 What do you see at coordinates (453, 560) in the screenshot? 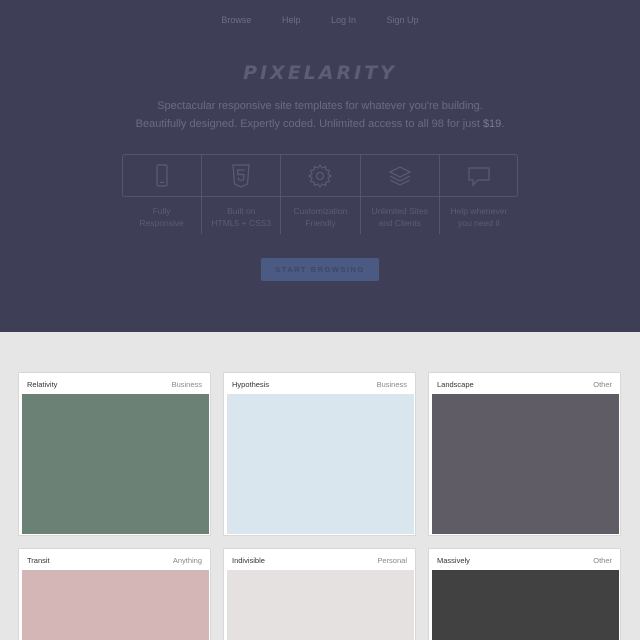
I see `template-title: Massively` at bounding box center [453, 560].